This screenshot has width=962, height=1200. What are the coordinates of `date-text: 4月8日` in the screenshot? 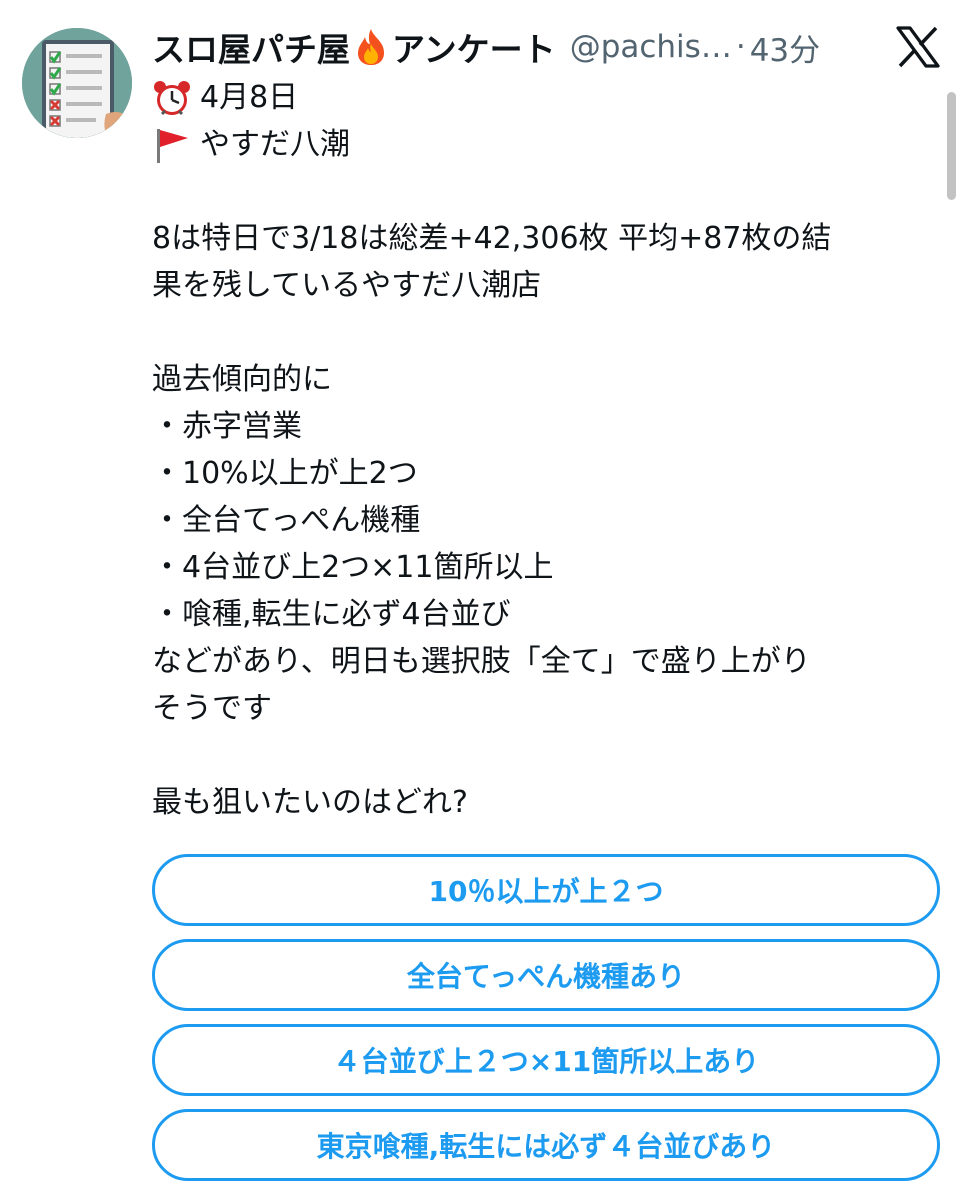 It's located at (249, 97).